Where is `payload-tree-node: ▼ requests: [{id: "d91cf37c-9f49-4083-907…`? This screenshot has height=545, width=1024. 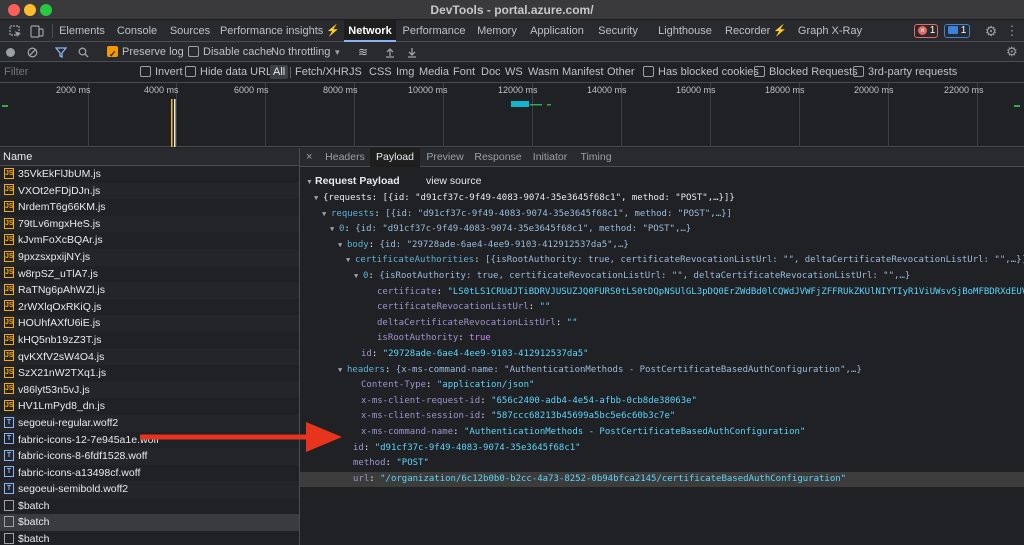
payload-tree-node: ▼ requests: [{id: "d91cf37c-9f49-4083-907… is located at coordinates (662, 215).